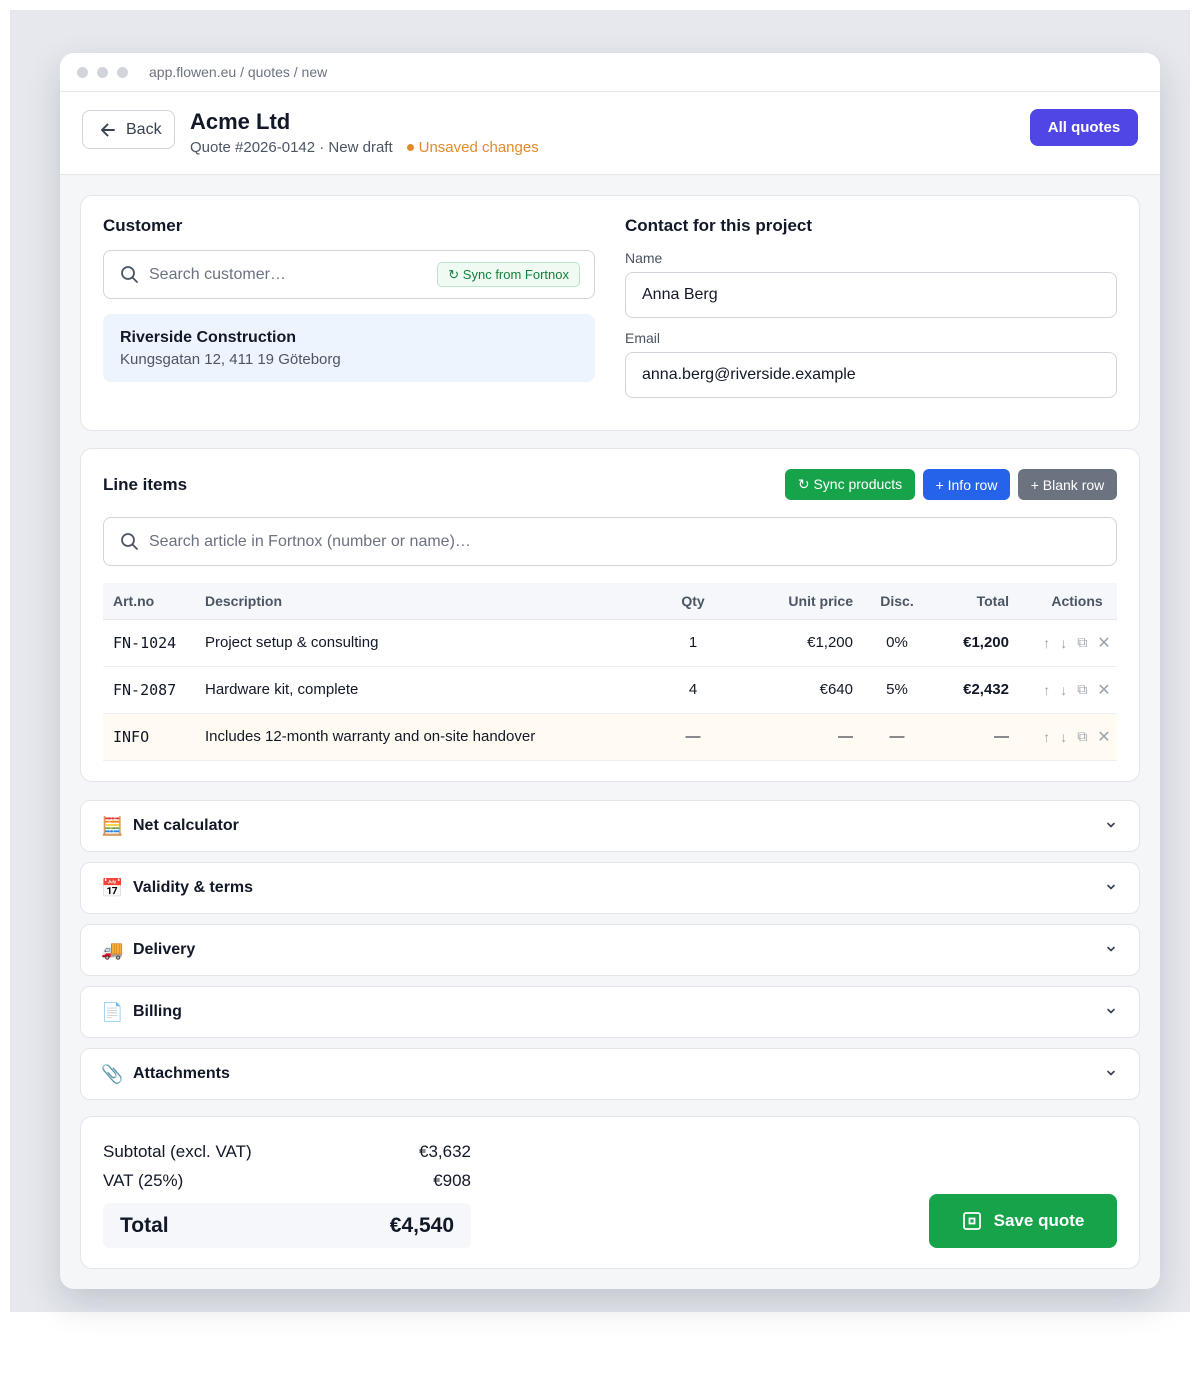  I want to click on contact-name-field: Anna Berg, so click(871, 295).